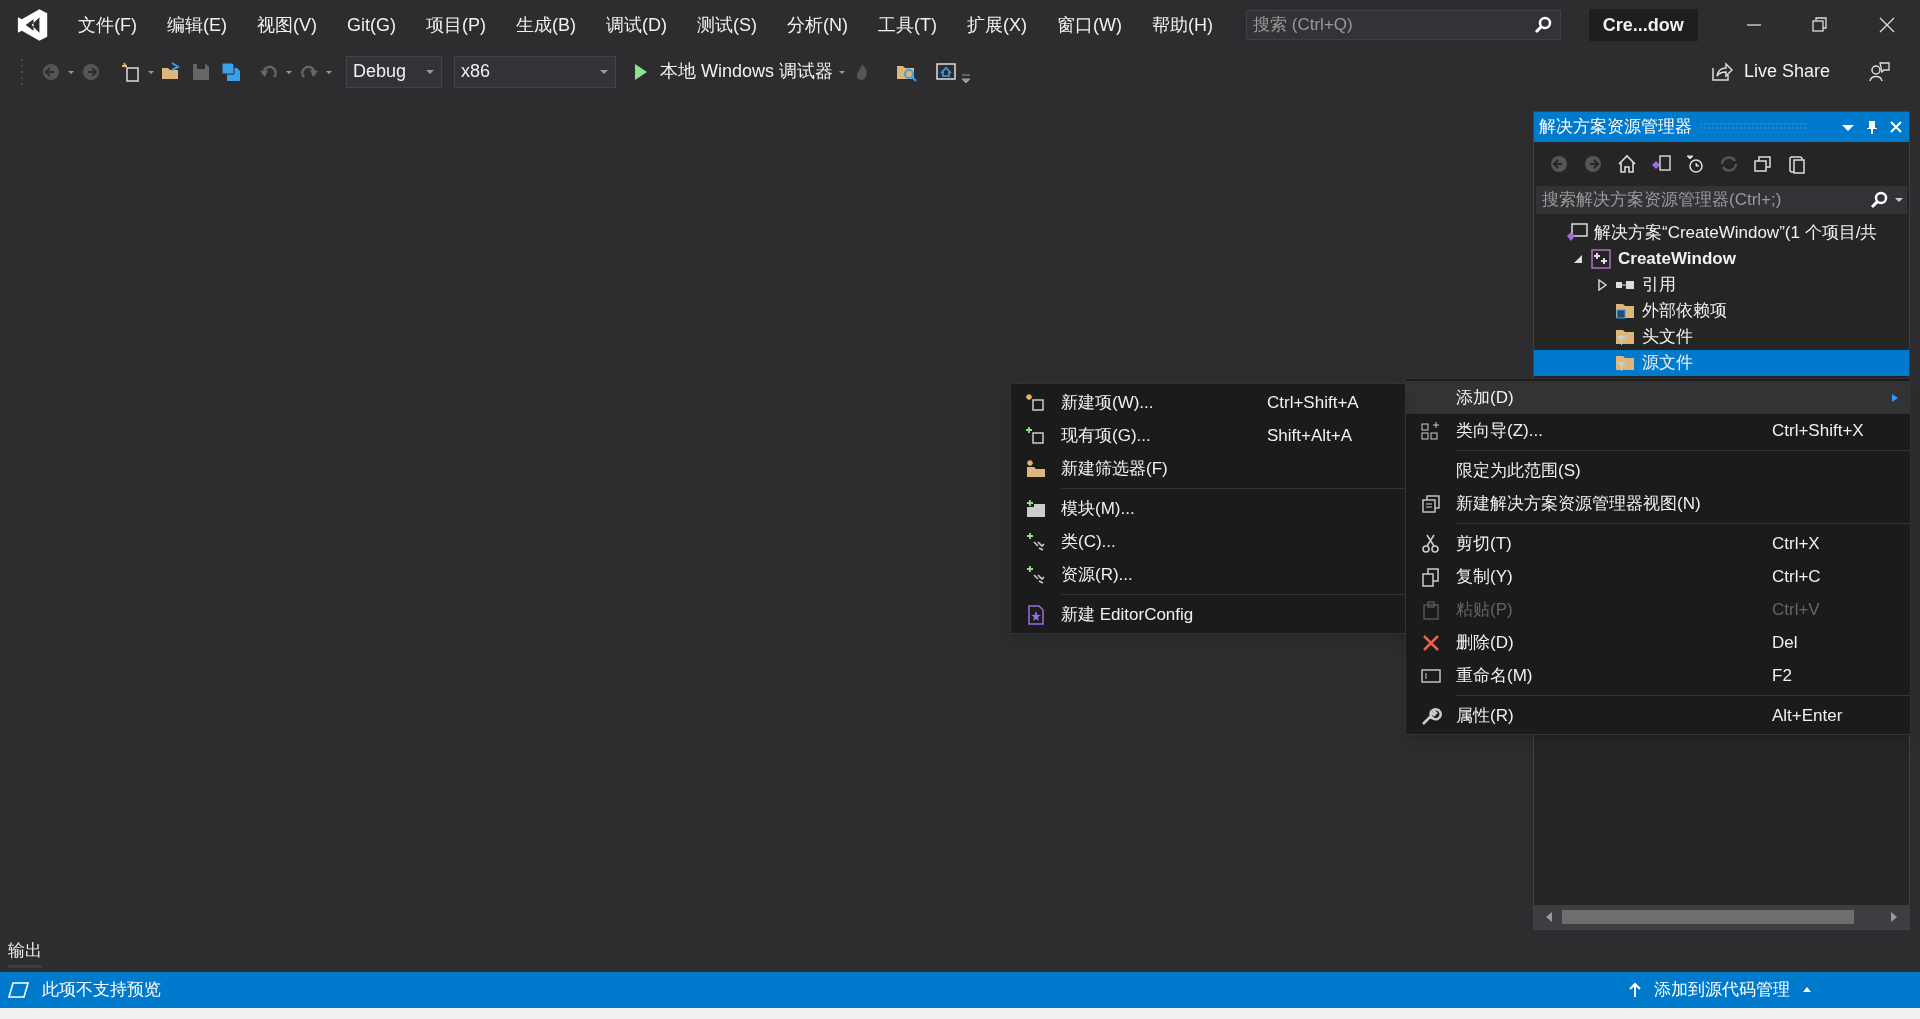 The width and height of the screenshot is (1920, 1019). Describe the element at coordinates (1807, 990) in the screenshot. I see `caret-icon` at that location.